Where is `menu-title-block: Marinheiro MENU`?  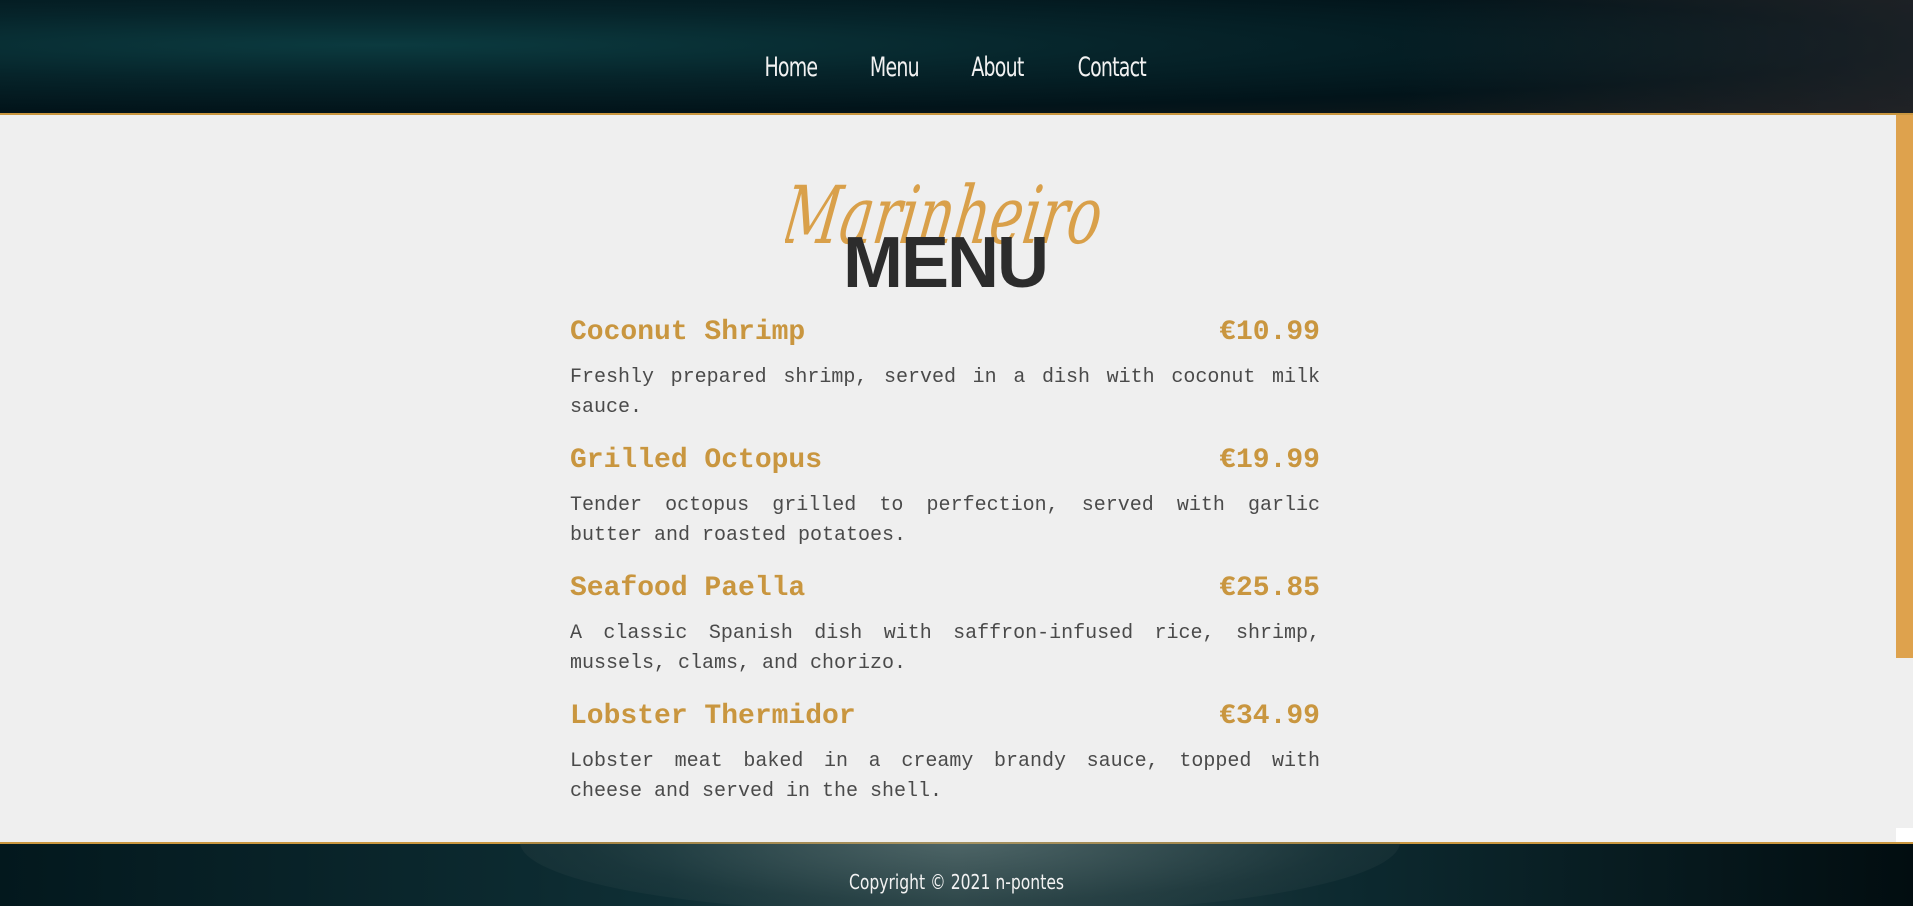 menu-title-block: Marinheiro MENU is located at coordinates (945, 215).